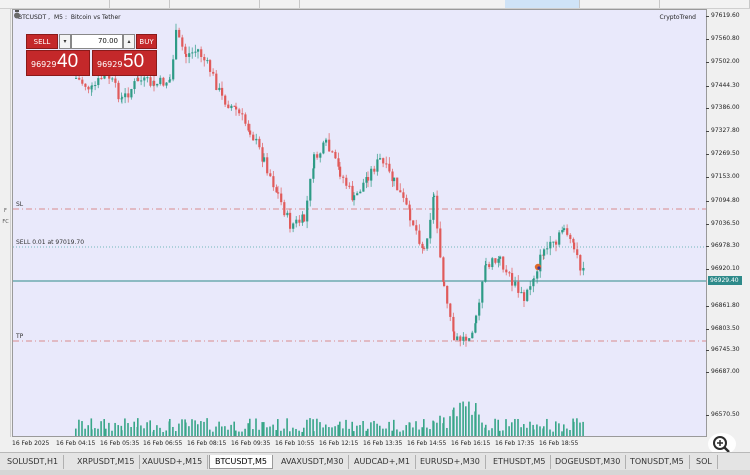  What do you see at coordinates (375, 472) in the screenshot?
I see `tabbar-scrollbar` at bounding box center [375, 472].